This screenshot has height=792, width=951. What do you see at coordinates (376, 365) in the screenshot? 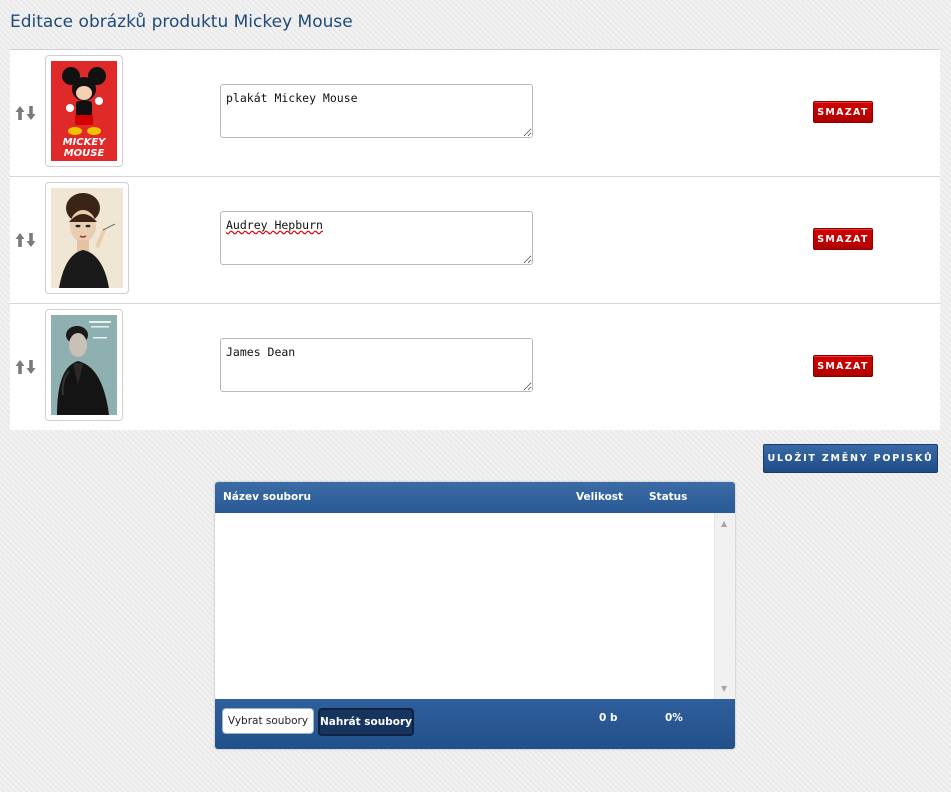
I see `image-description-input: James Dean` at bounding box center [376, 365].